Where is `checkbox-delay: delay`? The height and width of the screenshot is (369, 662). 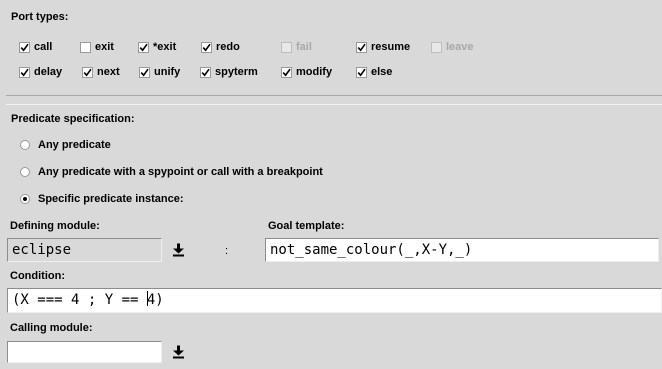
checkbox-delay: delay is located at coordinates (40, 72).